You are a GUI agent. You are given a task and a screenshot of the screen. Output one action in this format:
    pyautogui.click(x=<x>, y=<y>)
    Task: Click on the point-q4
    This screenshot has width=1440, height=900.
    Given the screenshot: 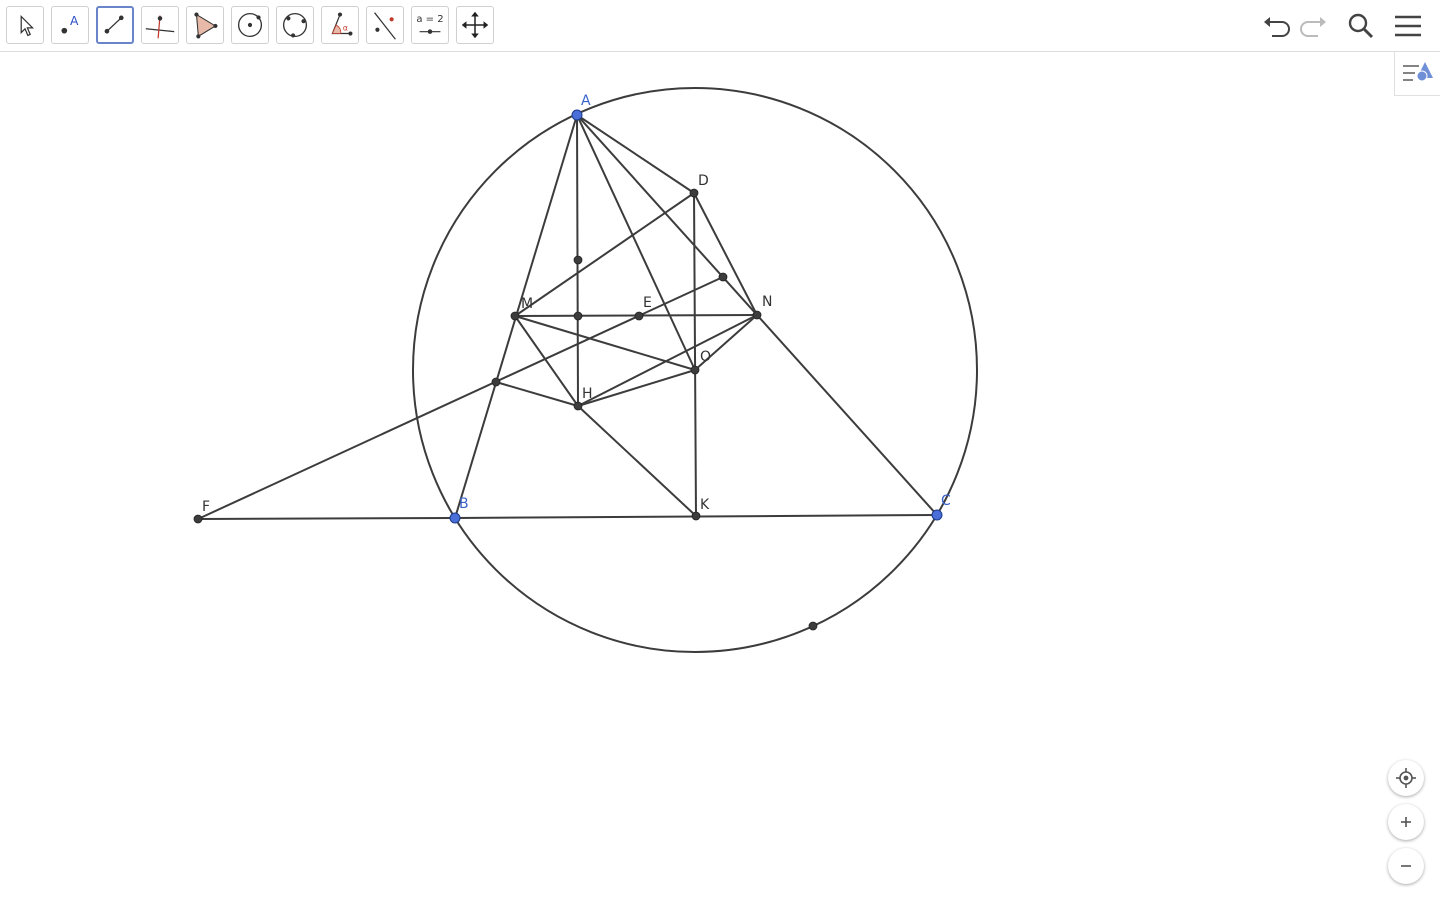 What is the action you would take?
    pyautogui.click(x=496, y=382)
    